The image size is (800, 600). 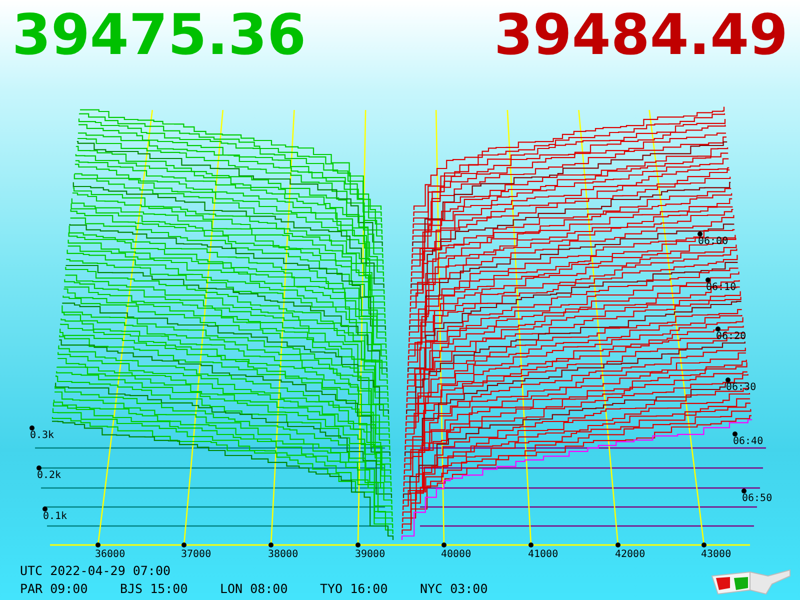 I want to click on price-tick-label: 37000, so click(x=196, y=554).